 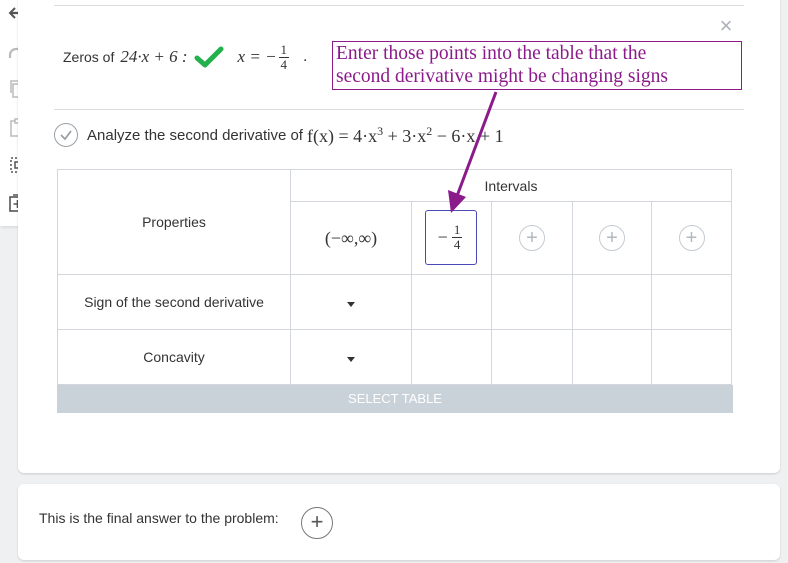 What do you see at coordinates (159, 518) in the screenshot?
I see `final-answer-label: This is the final answer to the problem:` at bounding box center [159, 518].